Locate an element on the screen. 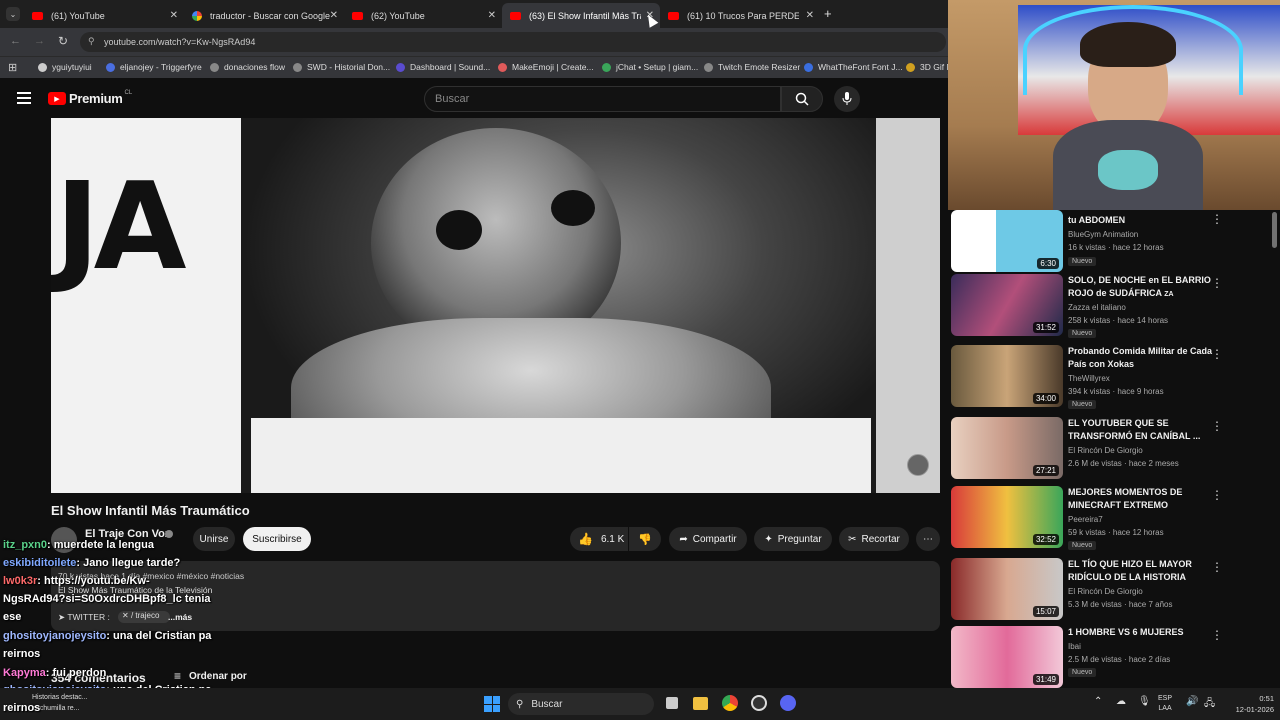  search-button is located at coordinates (802, 99).